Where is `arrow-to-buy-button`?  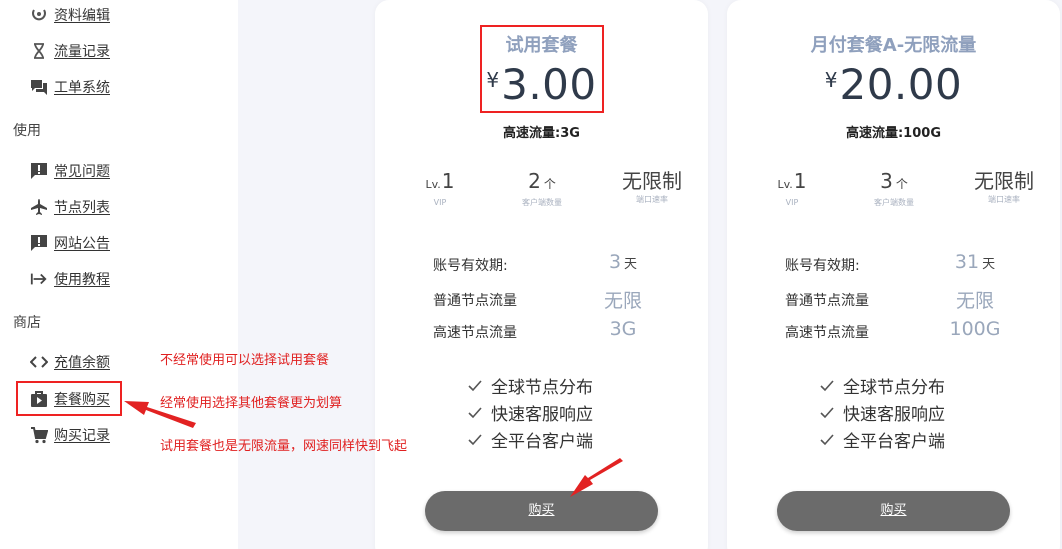 arrow-to-buy-button is located at coordinates (596, 477).